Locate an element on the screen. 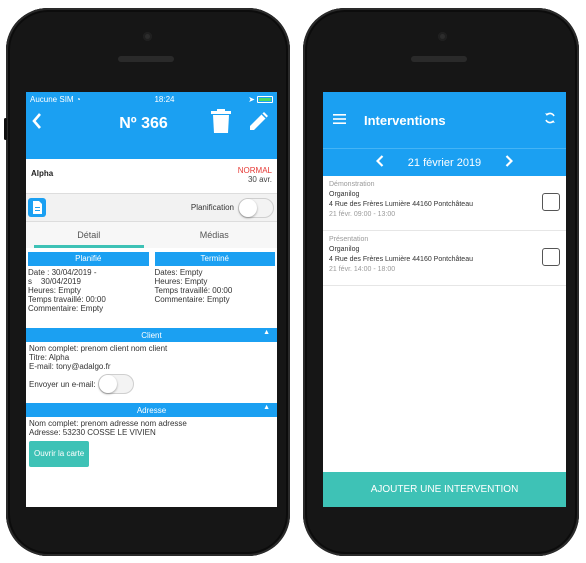 The image size is (586, 563). header-left: Interventions is located at coordinates (389, 120).